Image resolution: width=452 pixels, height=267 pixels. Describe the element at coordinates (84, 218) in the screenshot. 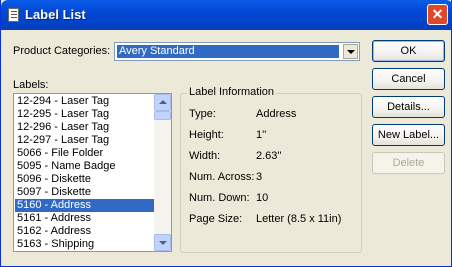

I see `list-item: 5161 - Address` at that location.